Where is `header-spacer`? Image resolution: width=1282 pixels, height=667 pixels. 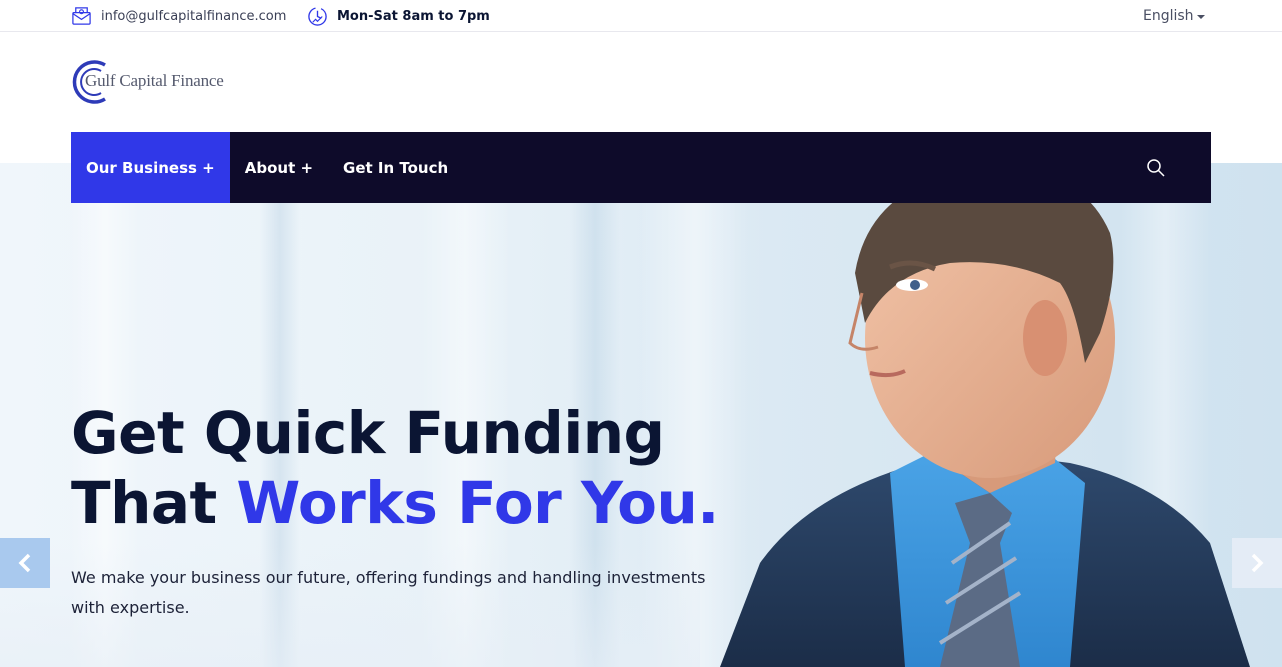 header-spacer is located at coordinates (35, 147).